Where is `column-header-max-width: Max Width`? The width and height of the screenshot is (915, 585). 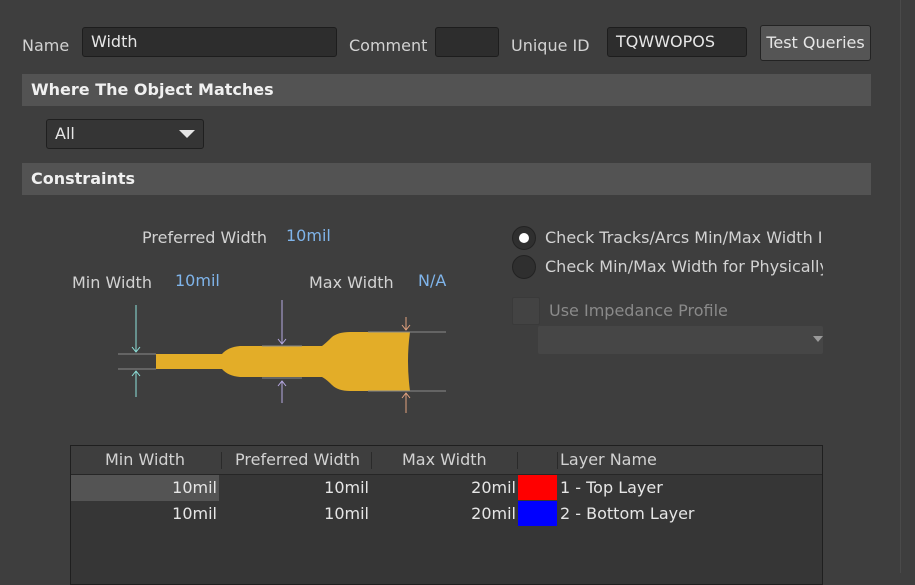
column-header-max-width: Max Width is located at coordinates (444, 460).